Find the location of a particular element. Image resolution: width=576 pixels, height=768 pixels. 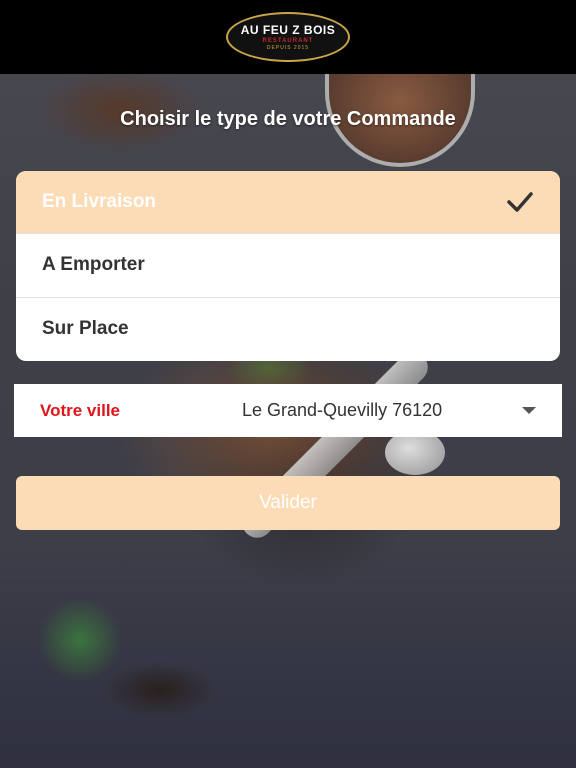

checkmark-icon is located at coordinates (520, 202).